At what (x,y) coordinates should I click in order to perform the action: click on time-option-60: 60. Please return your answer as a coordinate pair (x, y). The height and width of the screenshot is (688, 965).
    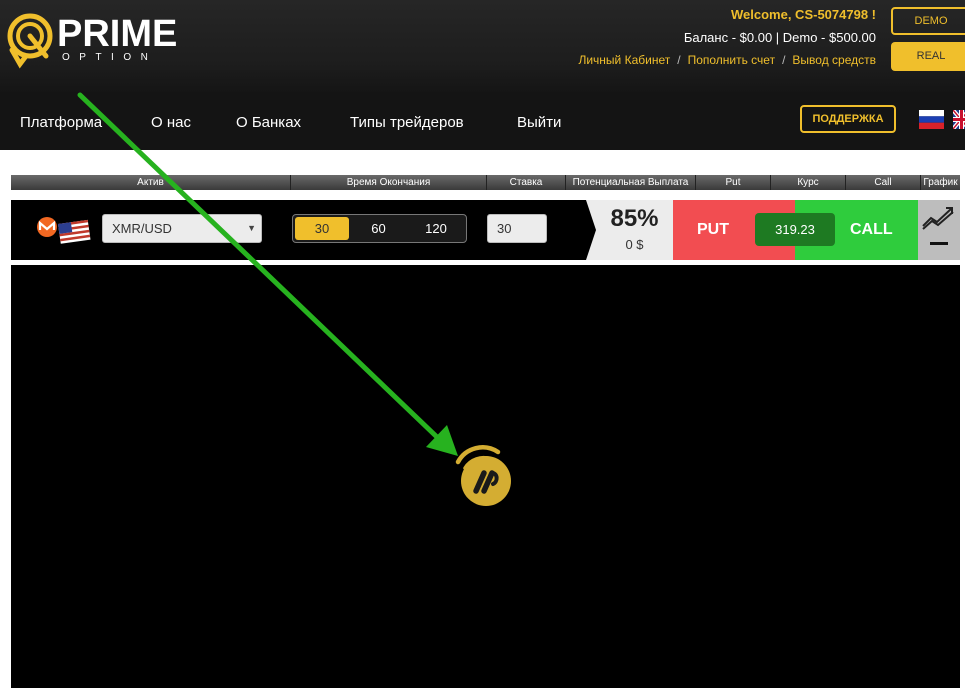
    Looking at the image, I should click on (378, 228).